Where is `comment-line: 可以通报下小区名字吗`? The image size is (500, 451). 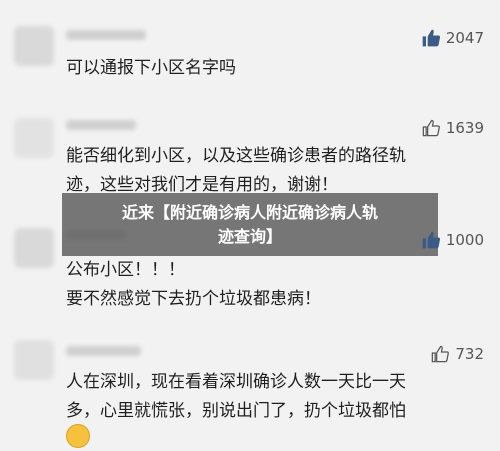
comment-line: 可以通报下小区名字吗 is located at coordinates (151, 68).